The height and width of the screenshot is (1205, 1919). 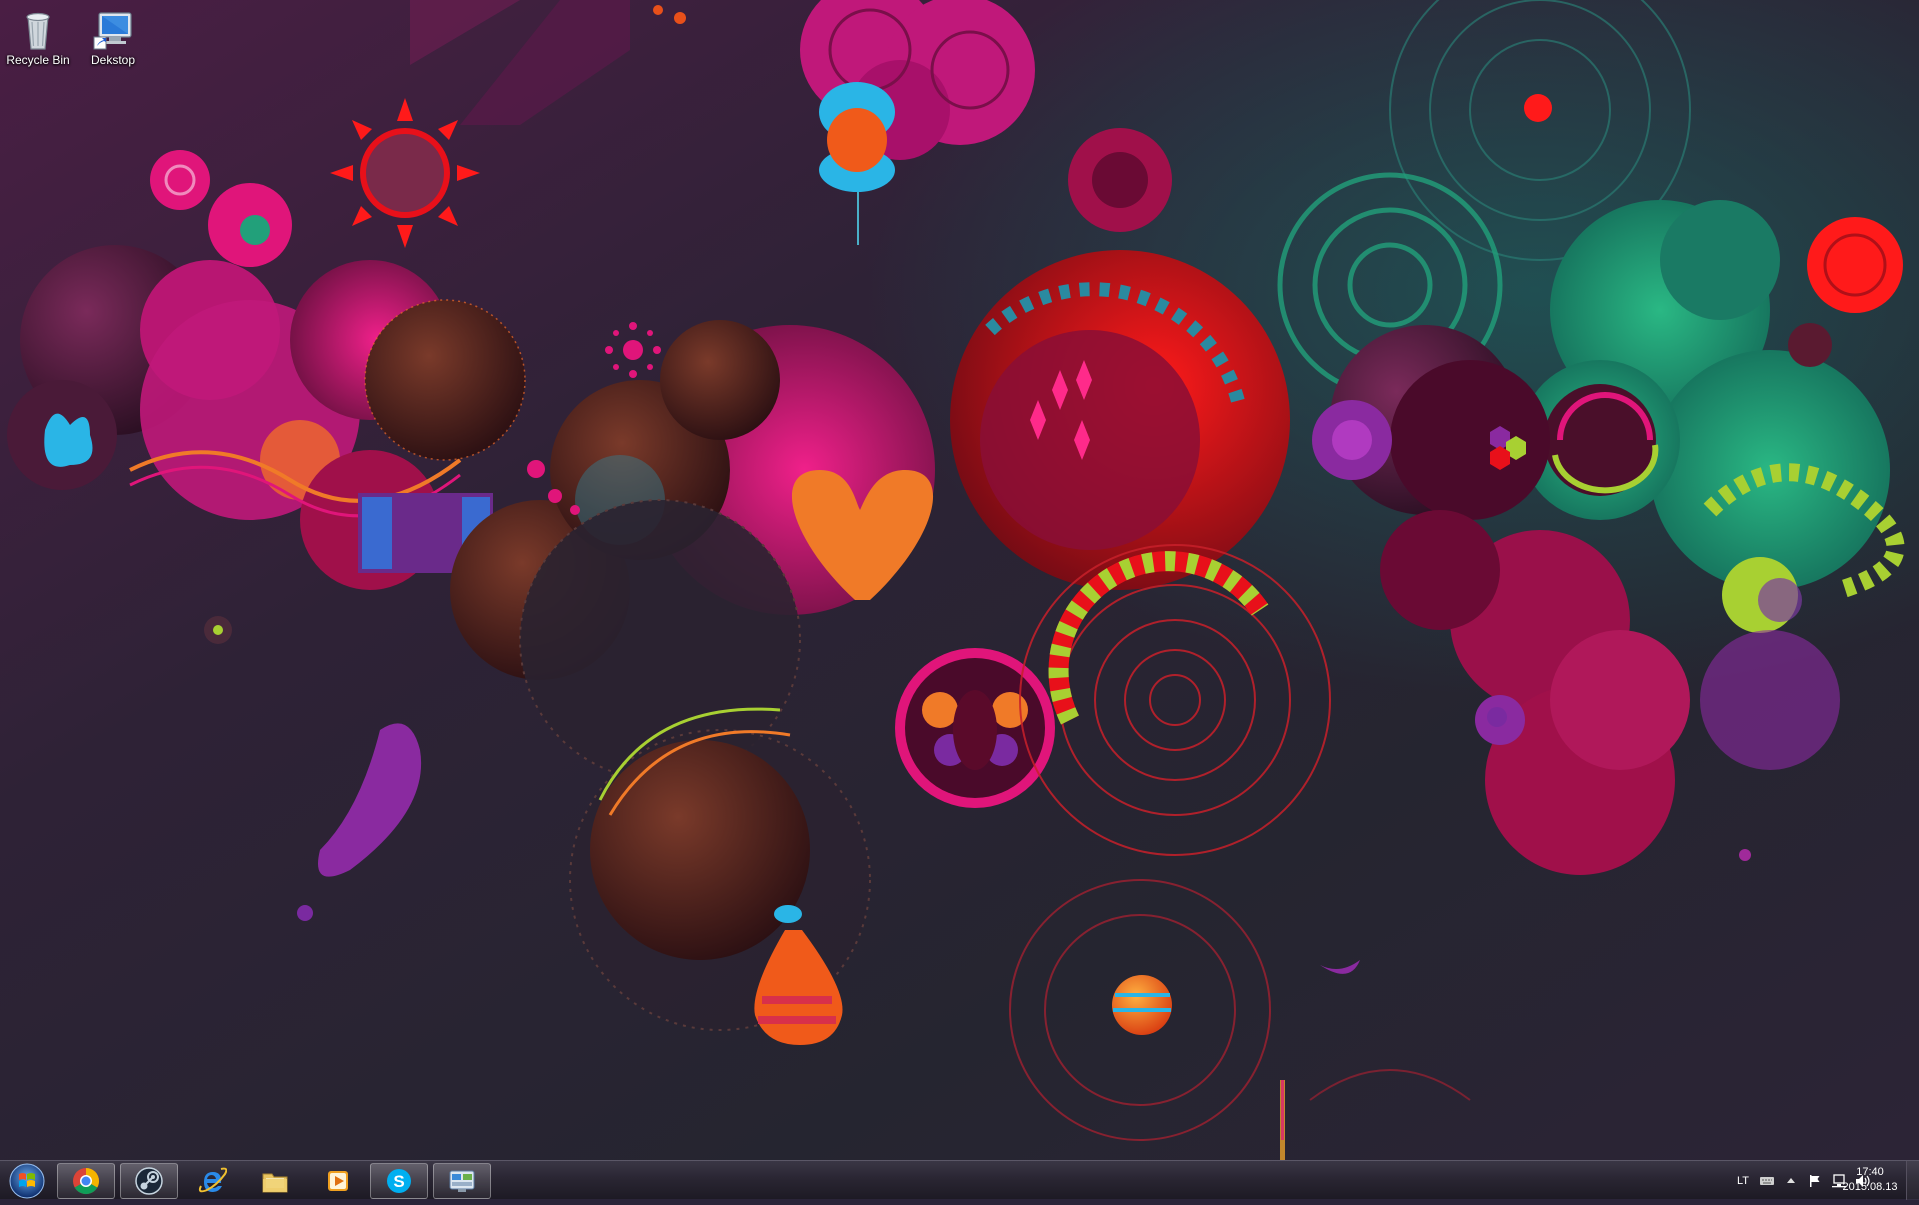 I want to click on taskbar-button-chrome, so click(x=86, y=1181).